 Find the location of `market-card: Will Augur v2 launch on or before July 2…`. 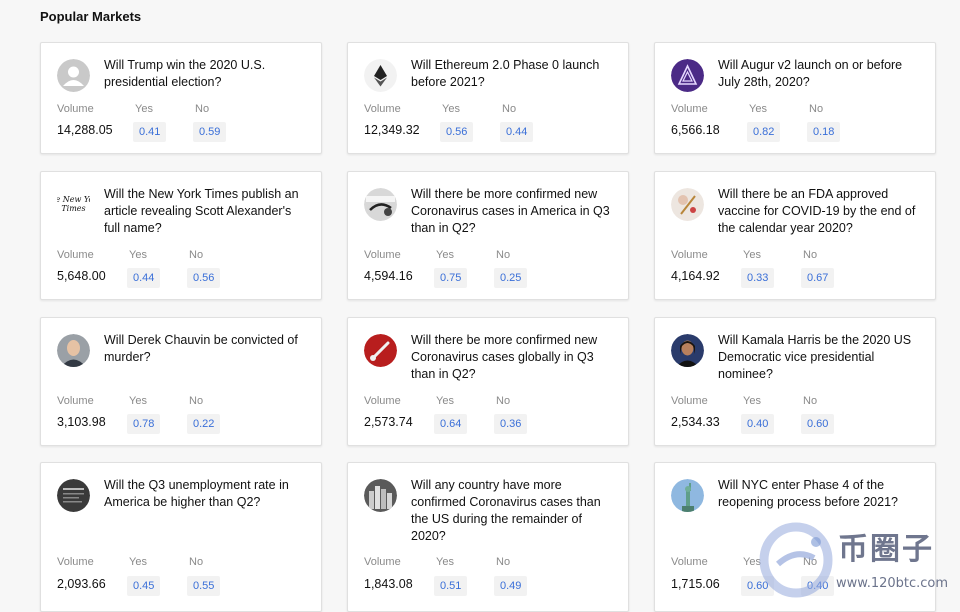

market-card: Will Augur v2 launch on or before July 2… is located at coordinates (795, 98).